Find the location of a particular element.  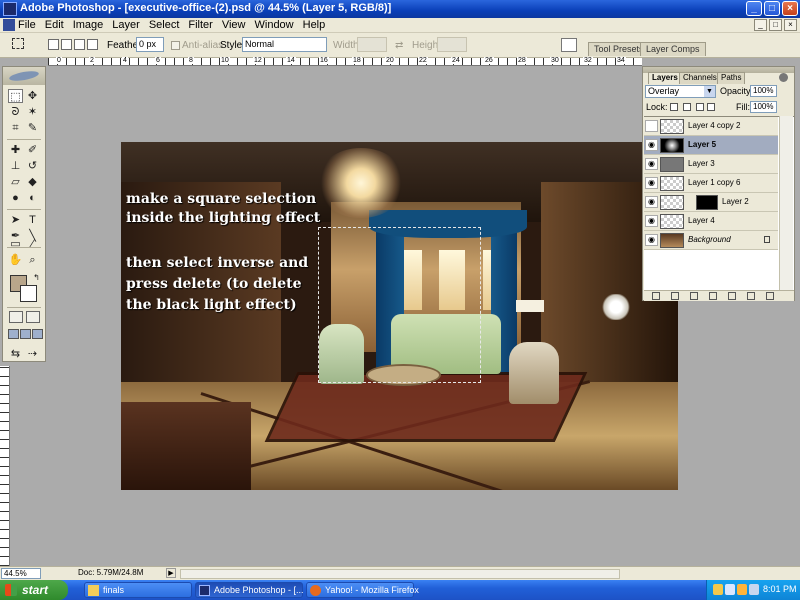

doc-restore-button: □ is located at coordinates (775, 25).